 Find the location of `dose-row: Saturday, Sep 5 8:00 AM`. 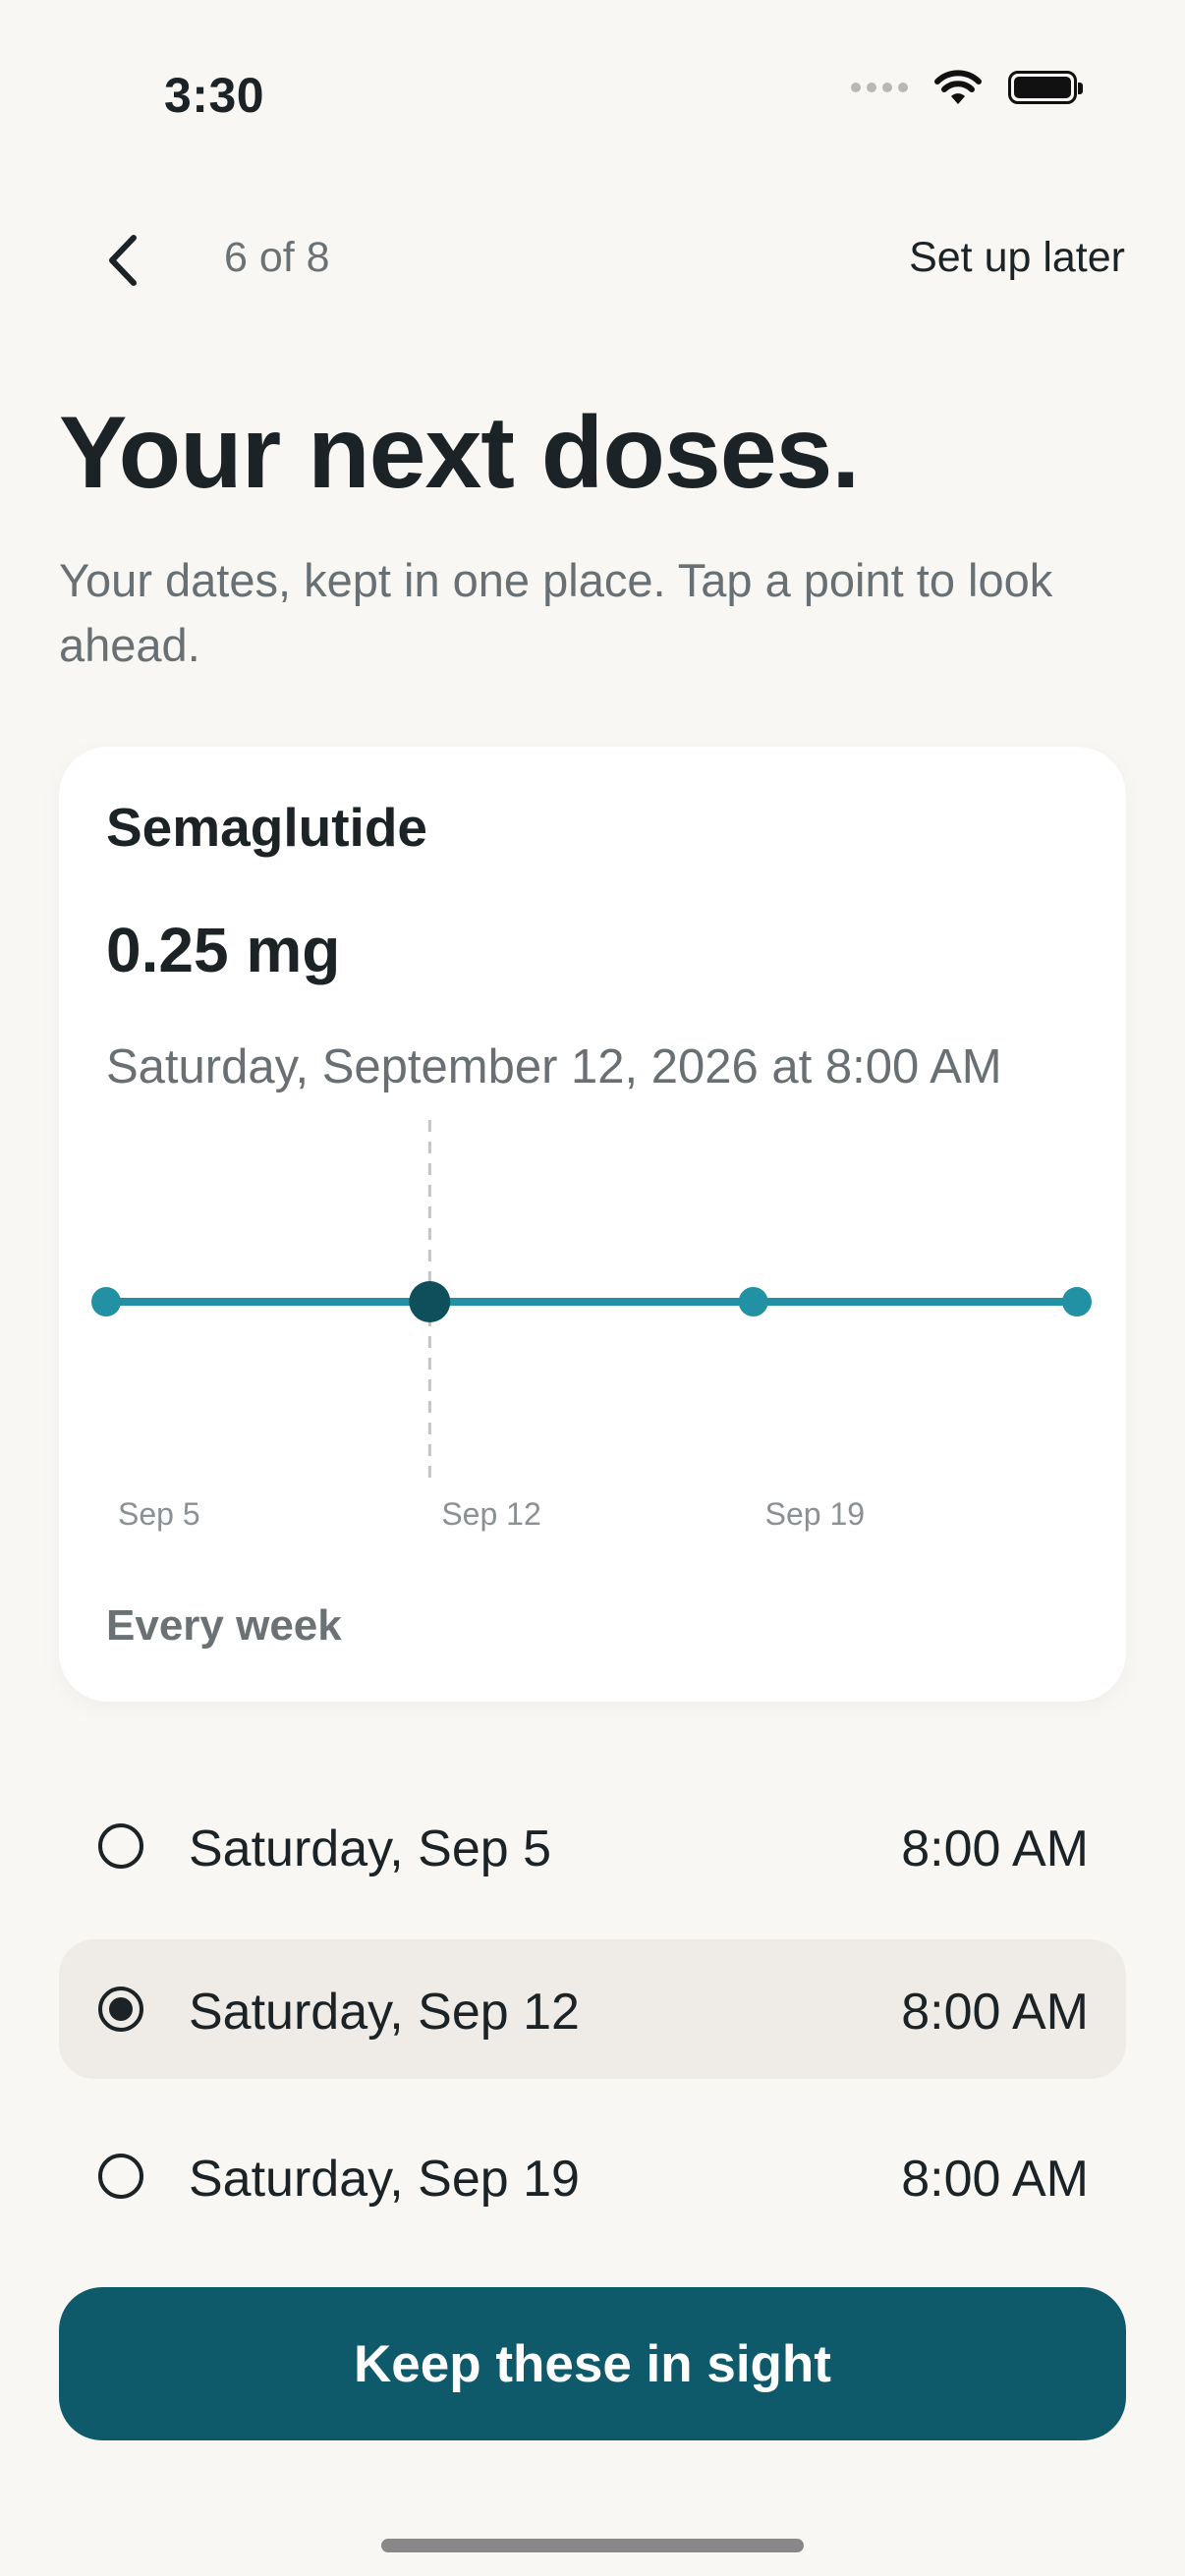

dose-row: Saturday, Sep 5 8:00 AM is located at coordinates (592, 1846).